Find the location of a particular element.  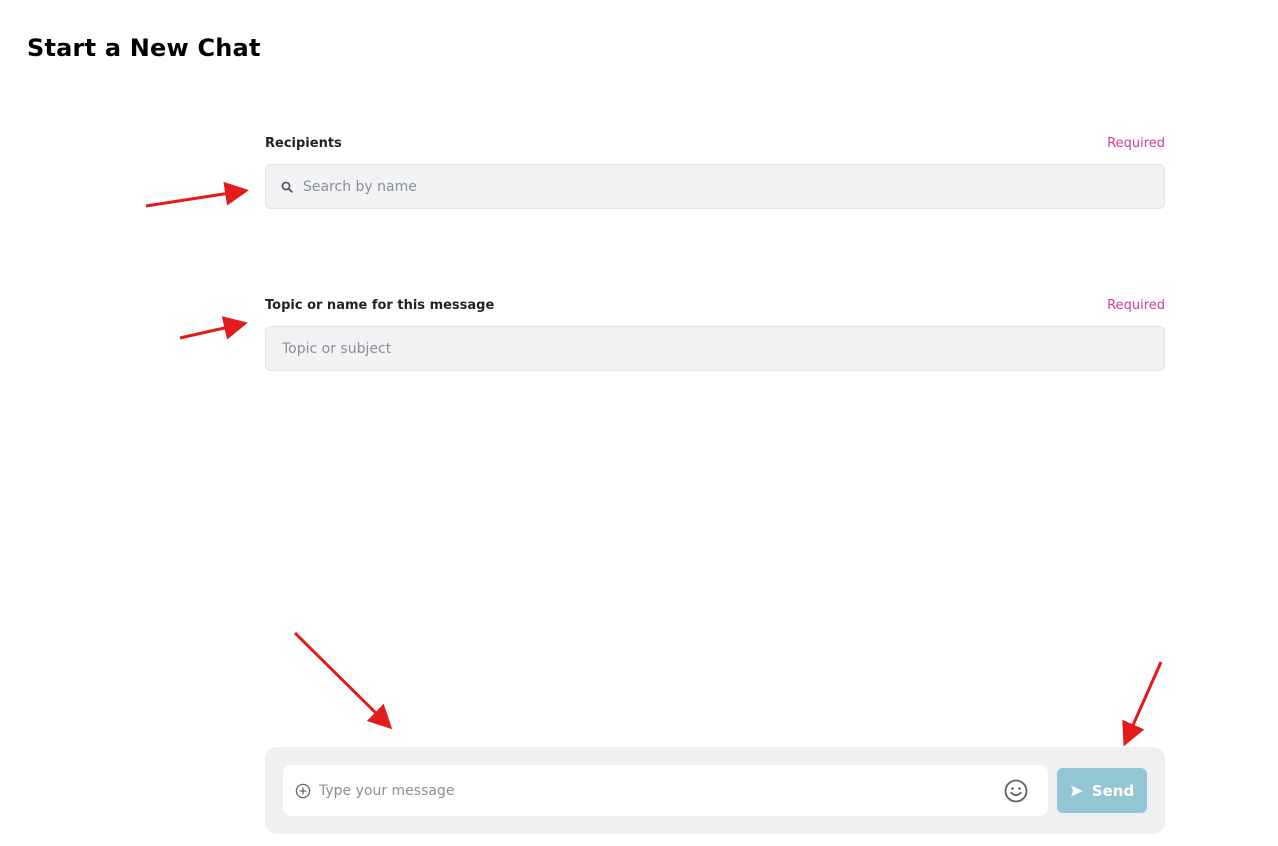

recipients-field: Recipients Required is located at coordinates (715, 172).